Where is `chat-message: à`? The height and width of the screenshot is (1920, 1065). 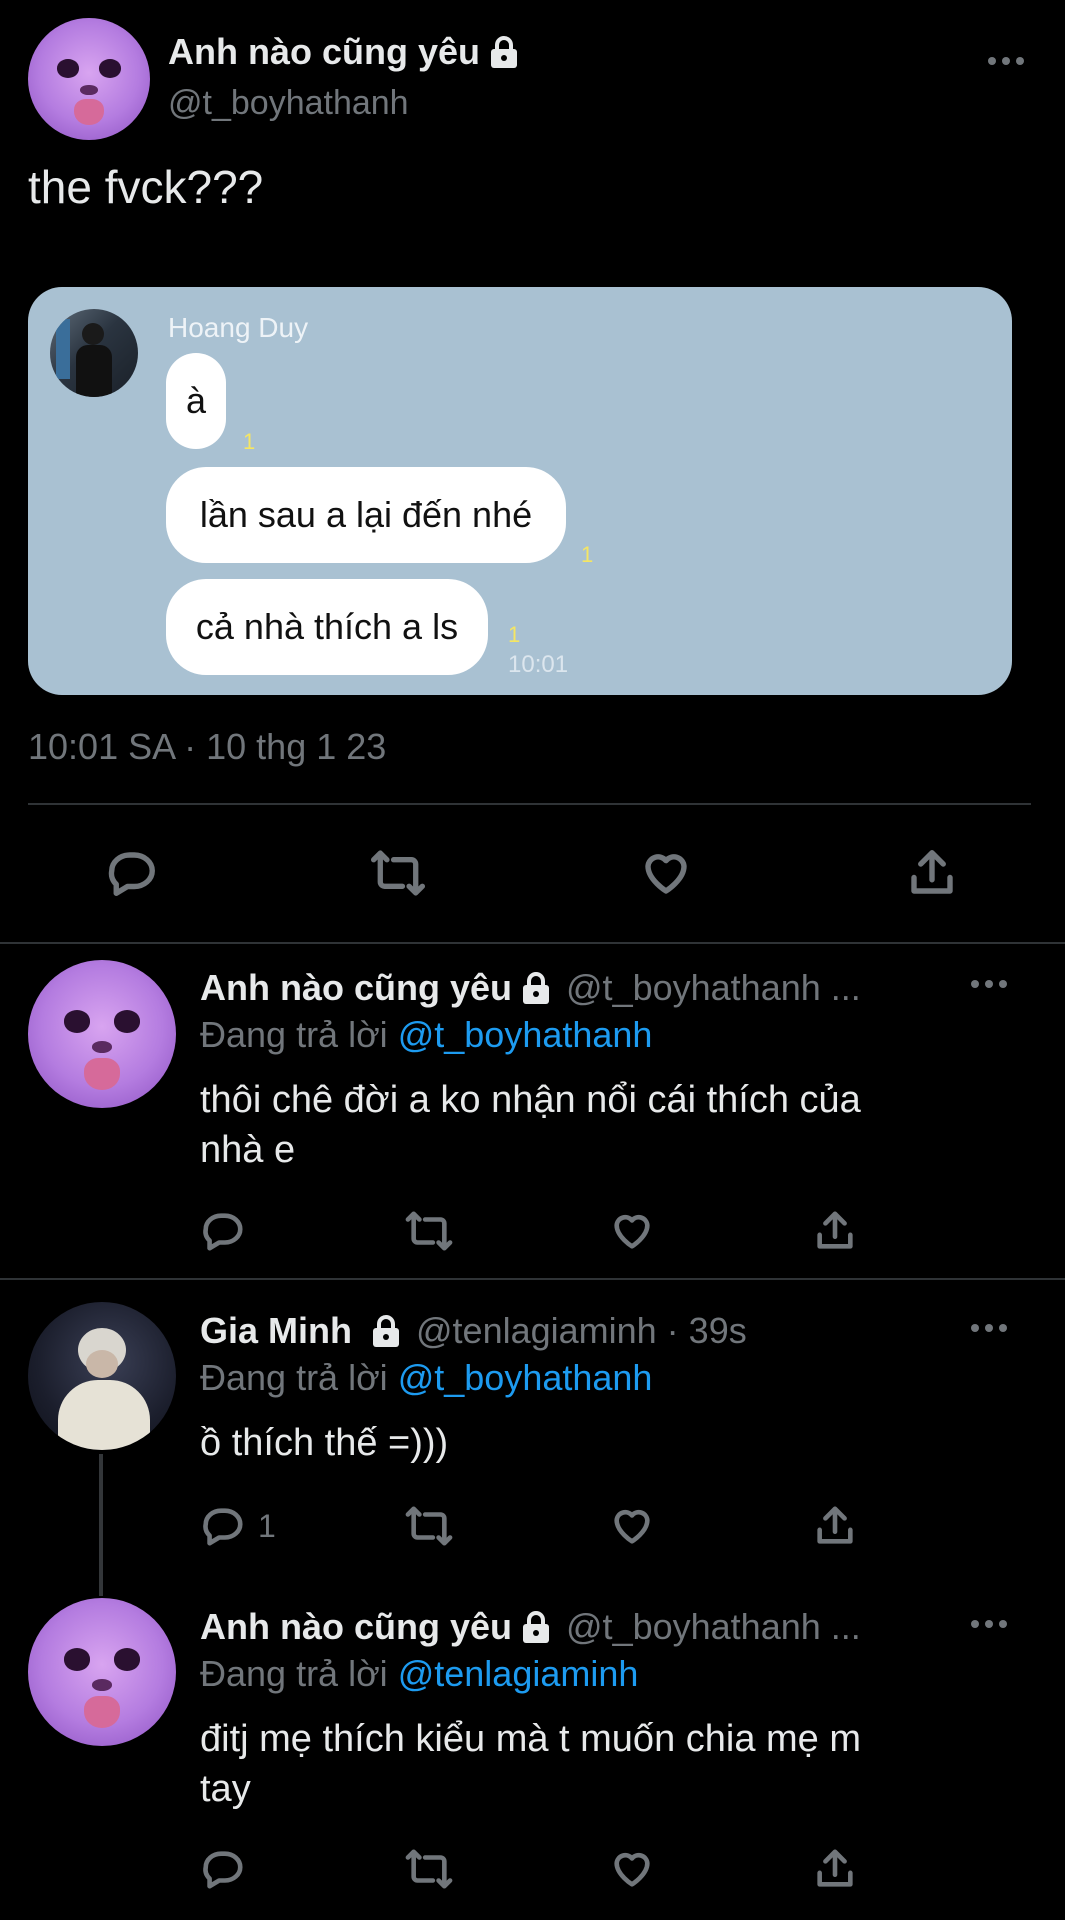
chat-message: à is located at coordinates (196, 400).